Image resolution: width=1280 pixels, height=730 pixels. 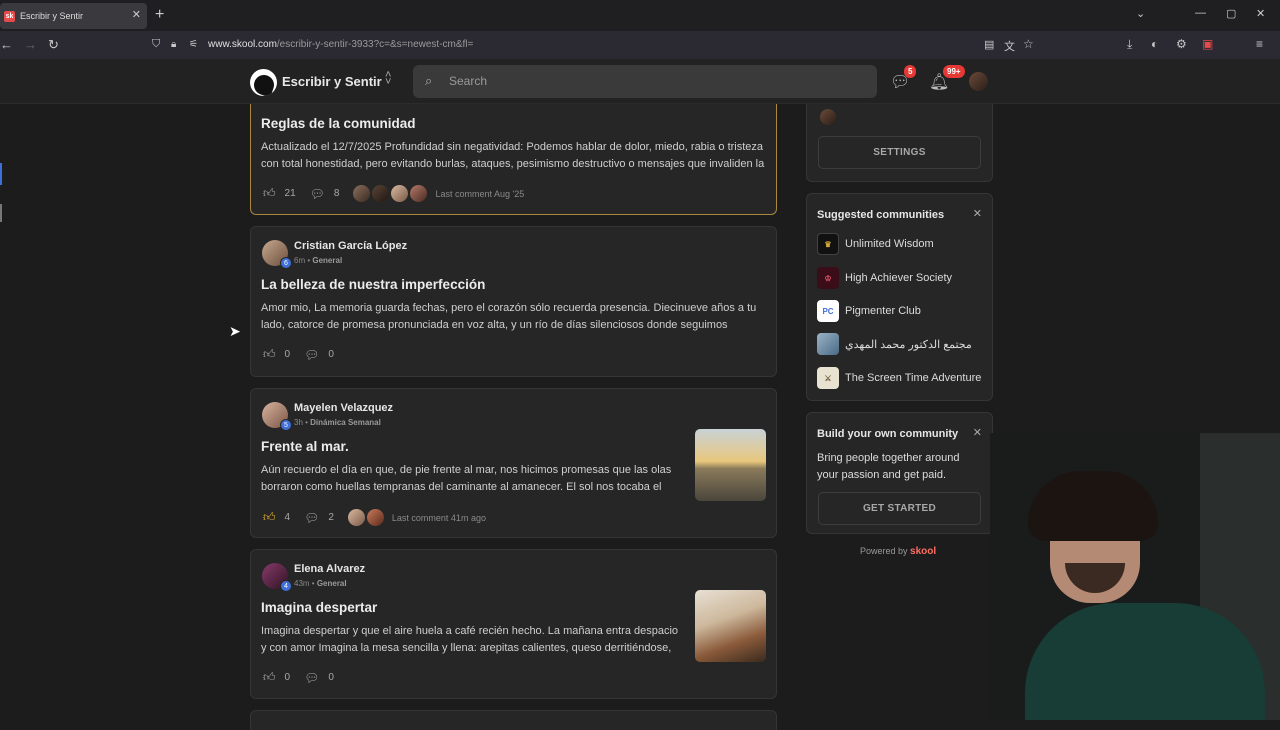 I want to click on maximize-icon: ▢, so click(x=1231, y=13).